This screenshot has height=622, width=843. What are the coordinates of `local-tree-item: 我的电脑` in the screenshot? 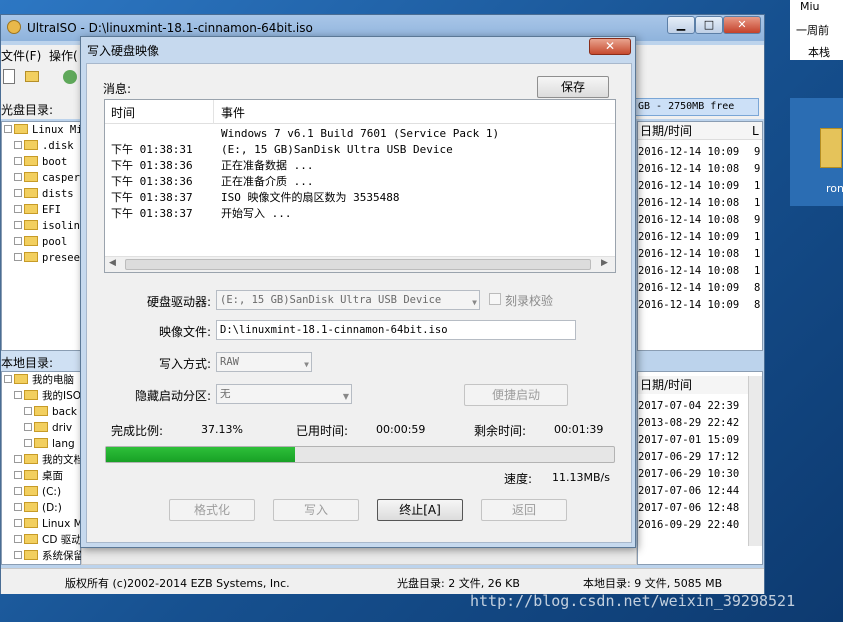 It's located at (41, 380).